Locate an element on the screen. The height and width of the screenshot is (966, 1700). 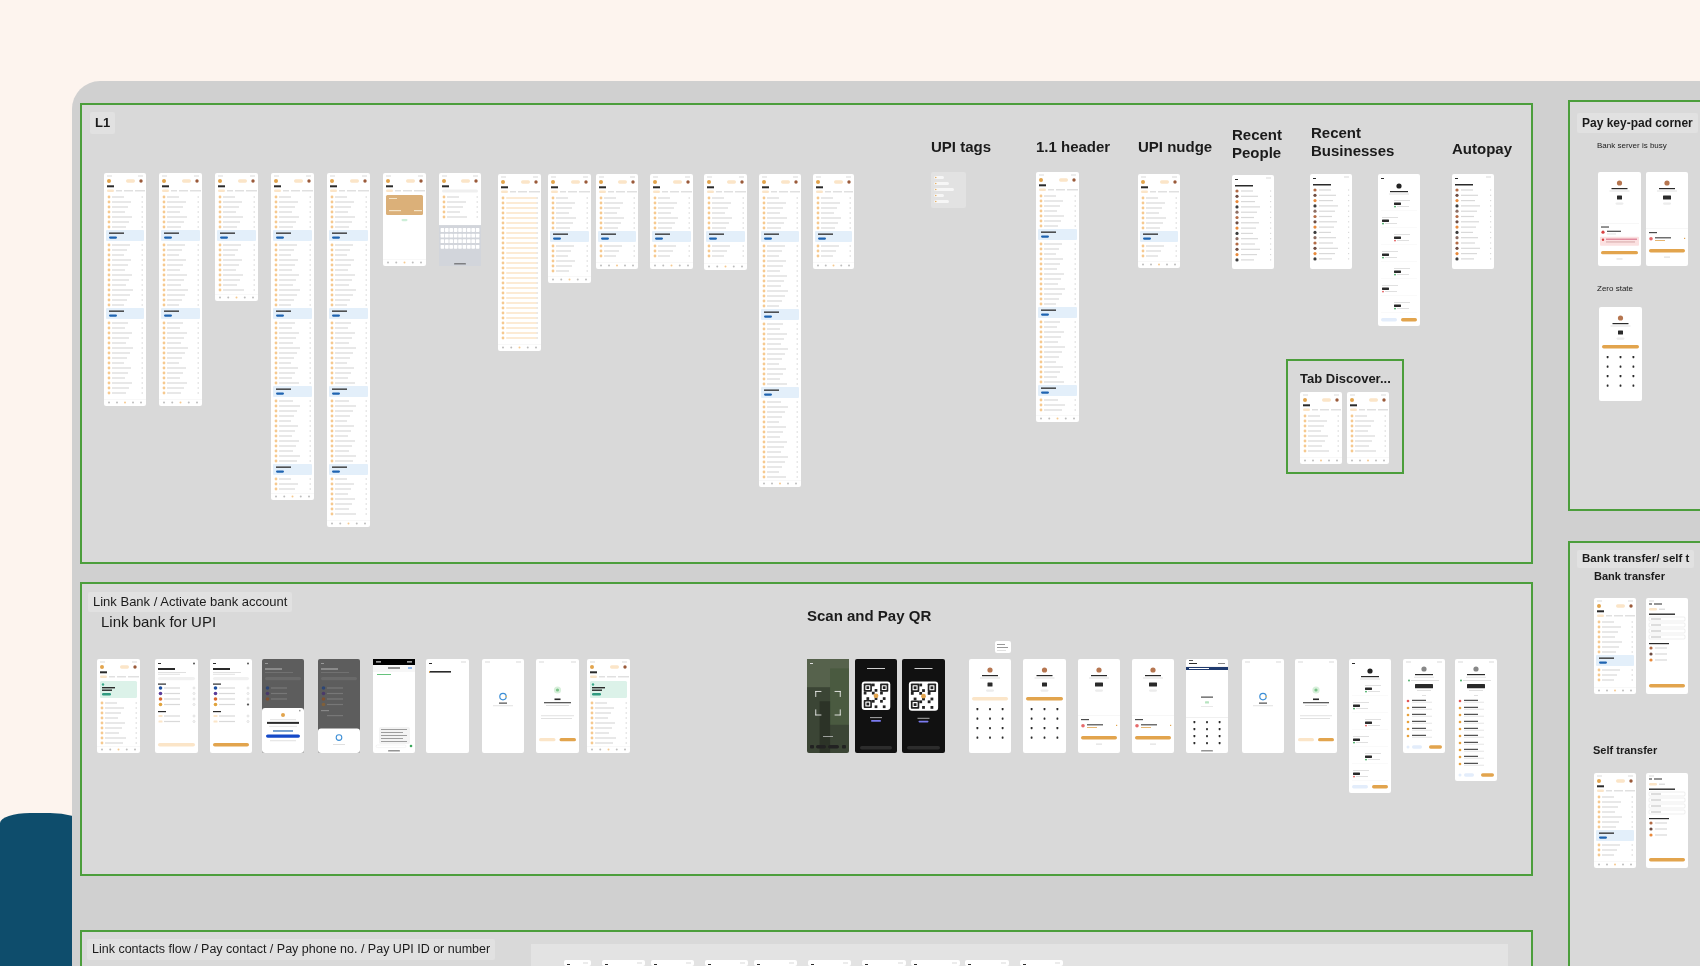
frame-label: Recent Businesses is located at coordinates (1353, 142).